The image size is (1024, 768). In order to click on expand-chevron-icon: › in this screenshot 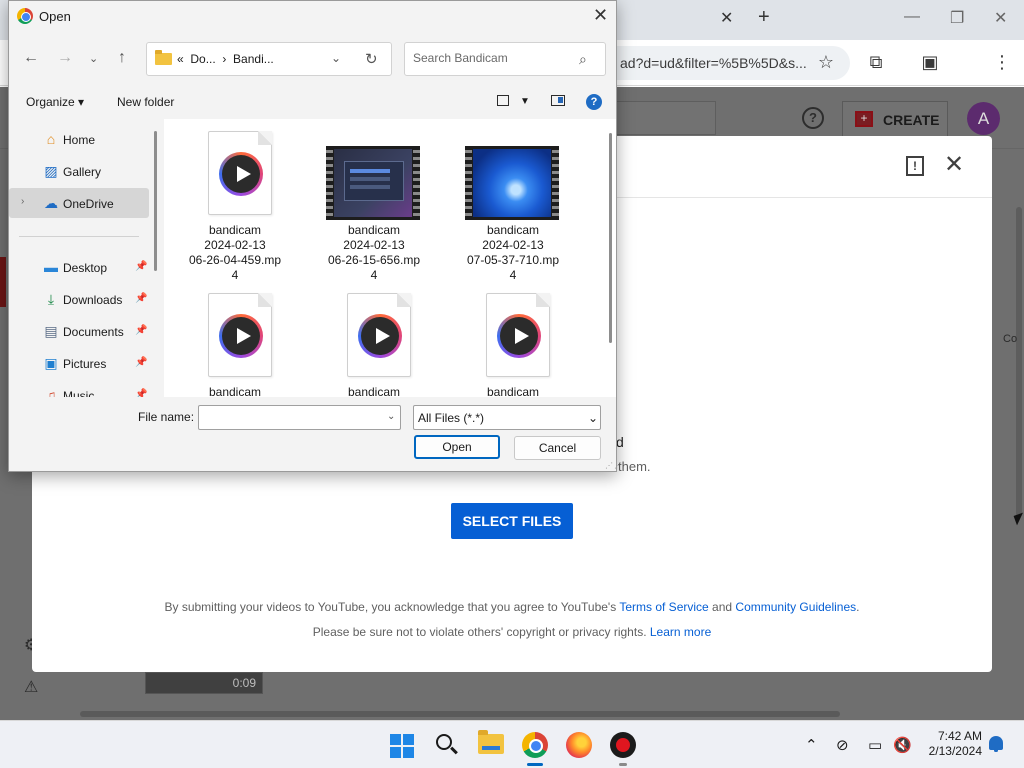, I will do `click(22, 201)`.